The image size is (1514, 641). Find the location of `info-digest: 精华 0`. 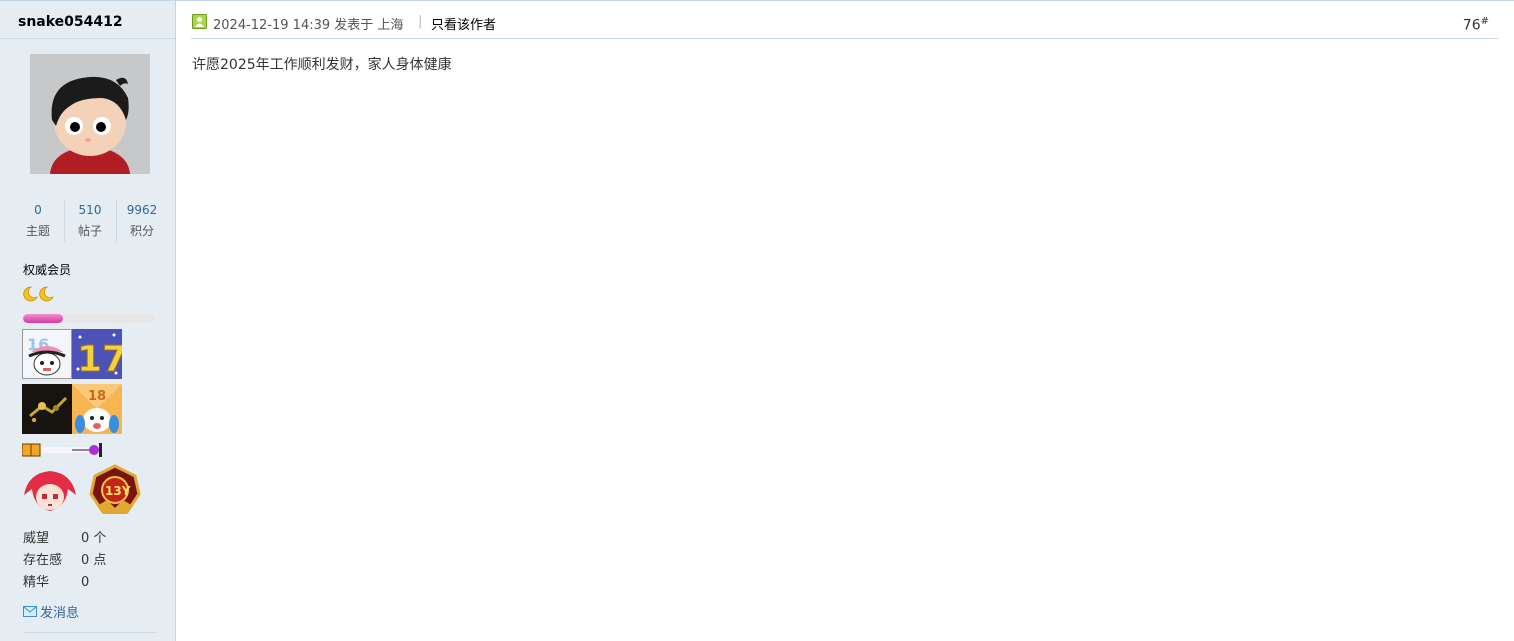

info-digest: 精华 0 is located at coordinates (93, 583).